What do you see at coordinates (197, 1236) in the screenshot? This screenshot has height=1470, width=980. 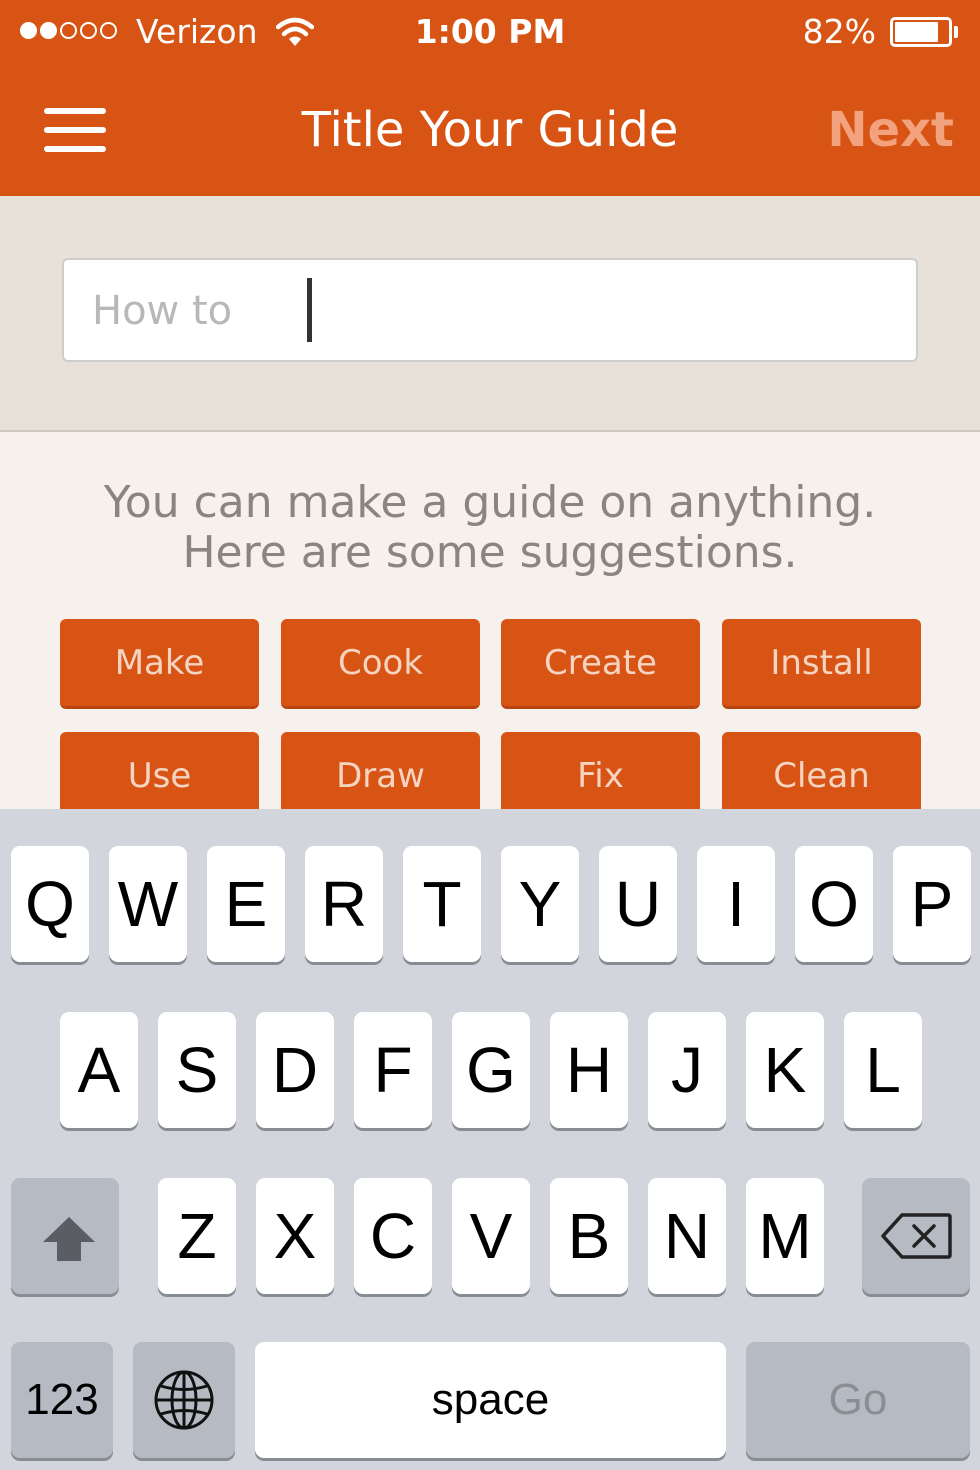 I see `key-z: Z` at bounding box center [197, 1236].